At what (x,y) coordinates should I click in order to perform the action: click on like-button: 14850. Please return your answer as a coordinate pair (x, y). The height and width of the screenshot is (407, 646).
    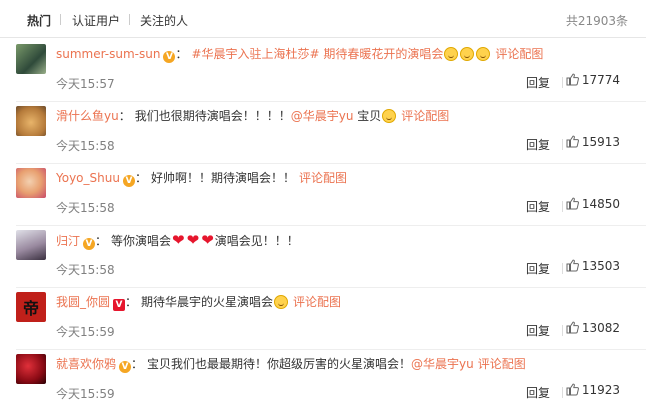
    Looking at the image, I should click on (593, 204).